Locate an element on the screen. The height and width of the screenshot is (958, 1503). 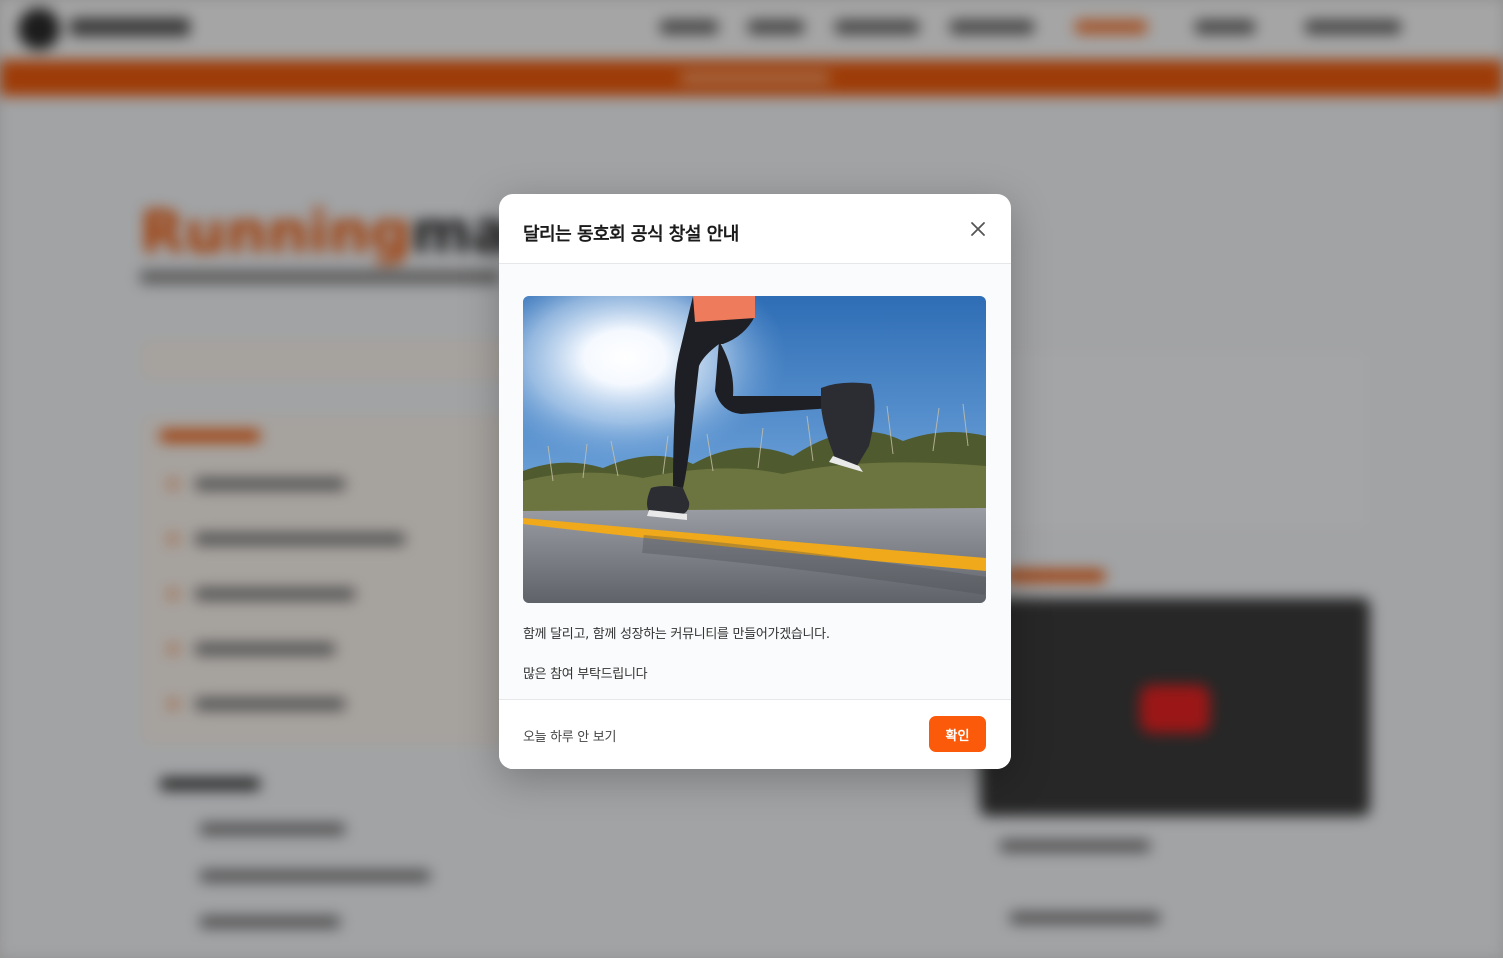
message-line-2: 많은 참여 부탁드립니다 is located at coordinates (585, 674).